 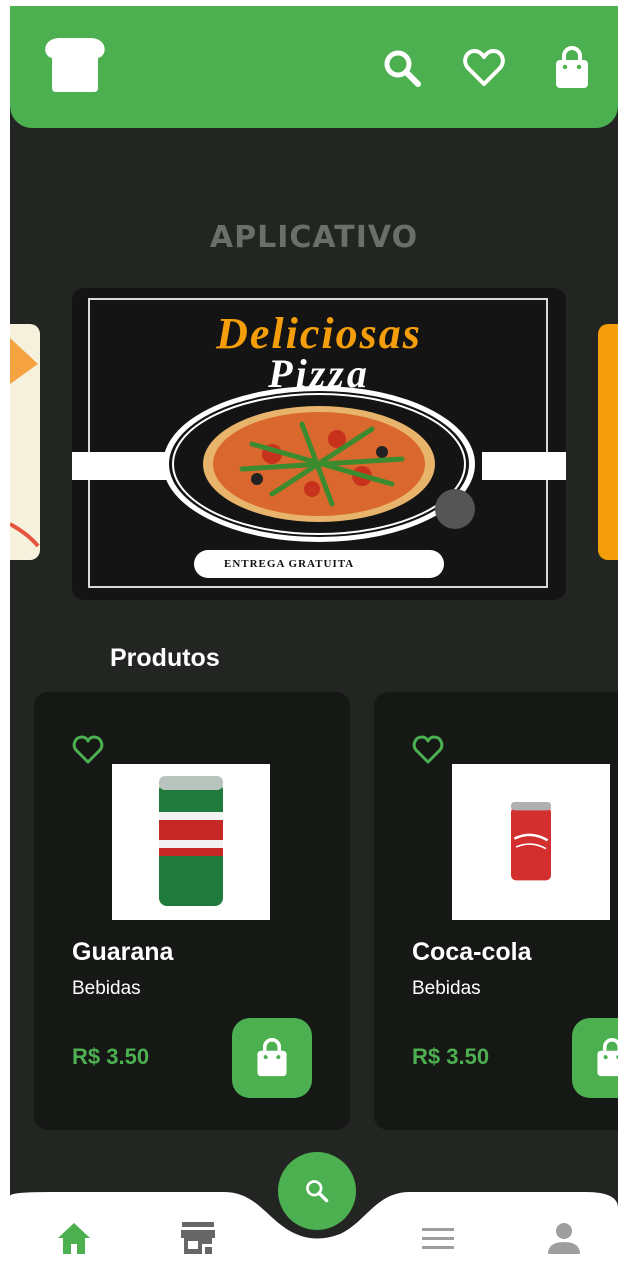 I want to click on free-delivery-text: ENTREGA GRATUITA, so click(x=289, y=564).